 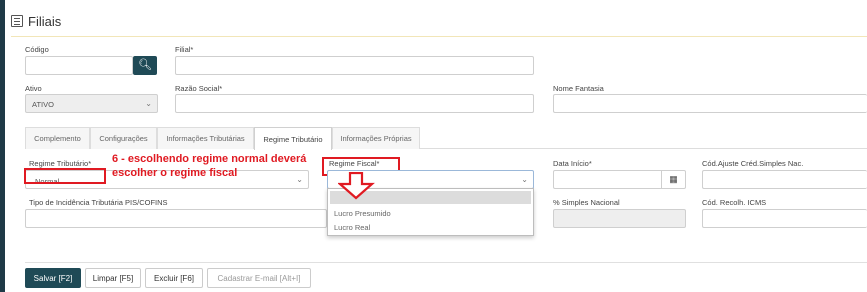 What do you see at coordinates (123, 138) in the screenshot?
I see `tab-configuracoes: Configurações` at bounding box center [123, 138].